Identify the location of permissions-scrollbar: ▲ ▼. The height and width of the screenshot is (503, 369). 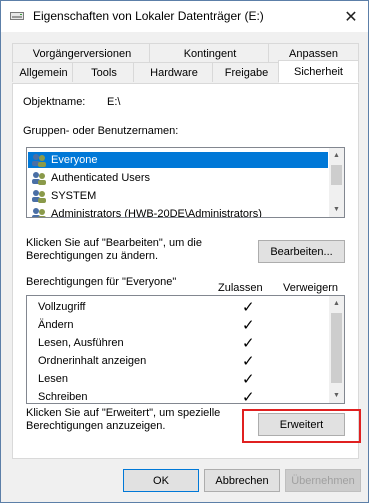
(336, 349).